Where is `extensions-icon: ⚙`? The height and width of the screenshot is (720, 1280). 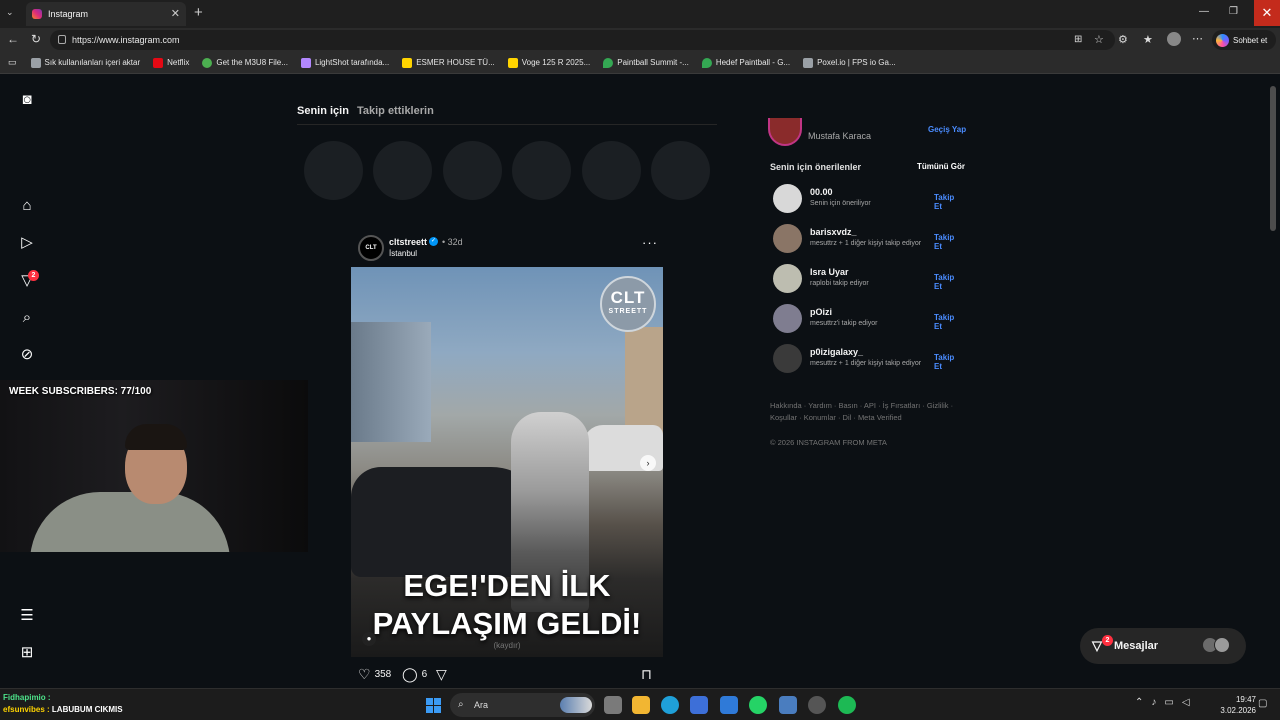
extensions-icon: ⚙ is located at coordinates (1123, 39).